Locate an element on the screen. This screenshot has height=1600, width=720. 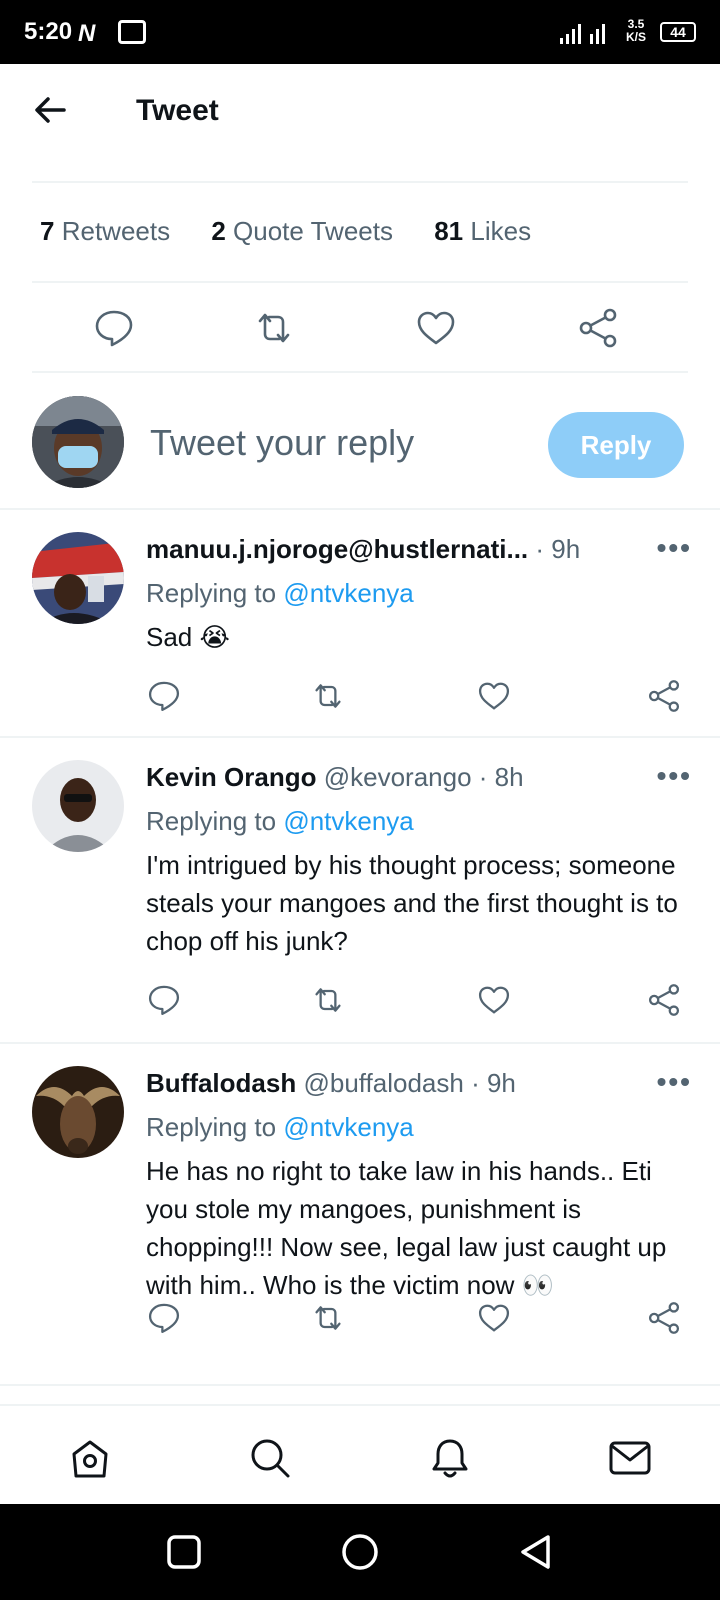
reply-input: Tweet your reply is located at coordinates (282, 443).